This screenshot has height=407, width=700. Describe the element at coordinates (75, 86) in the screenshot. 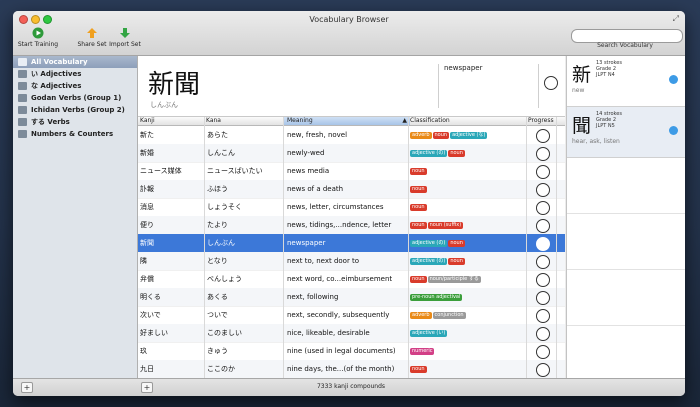

I see `sidebar-item-na-adjectives: な Adjectives` at that location.